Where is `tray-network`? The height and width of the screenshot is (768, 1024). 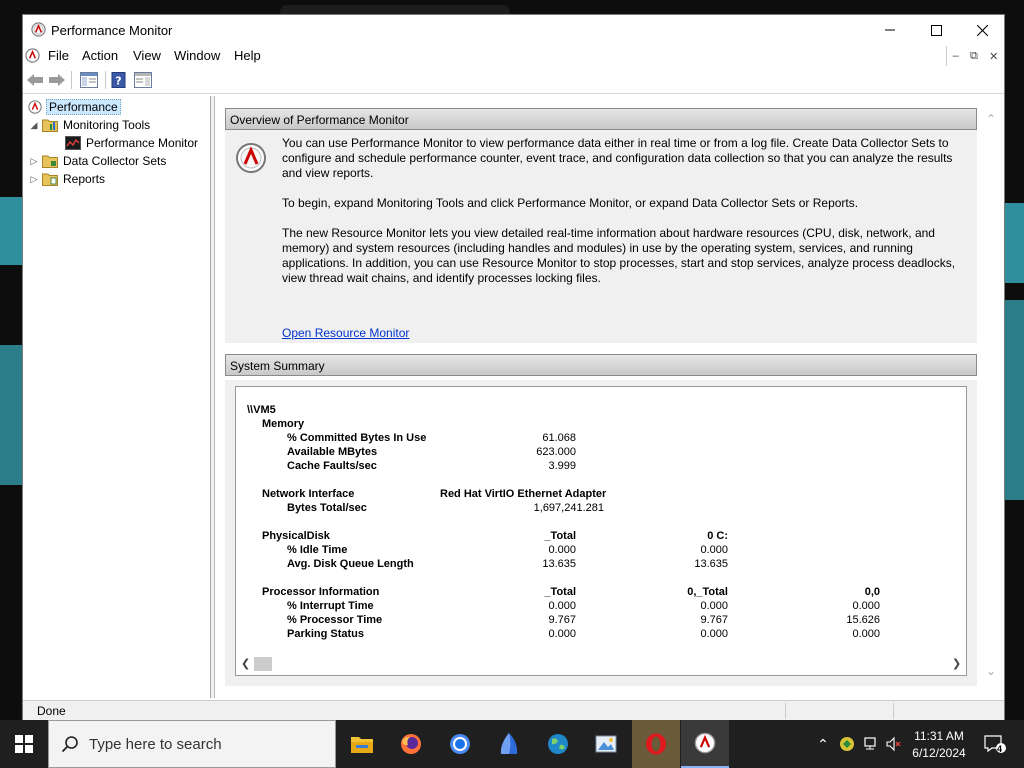 tray-network is located at coordinates (871, 744).